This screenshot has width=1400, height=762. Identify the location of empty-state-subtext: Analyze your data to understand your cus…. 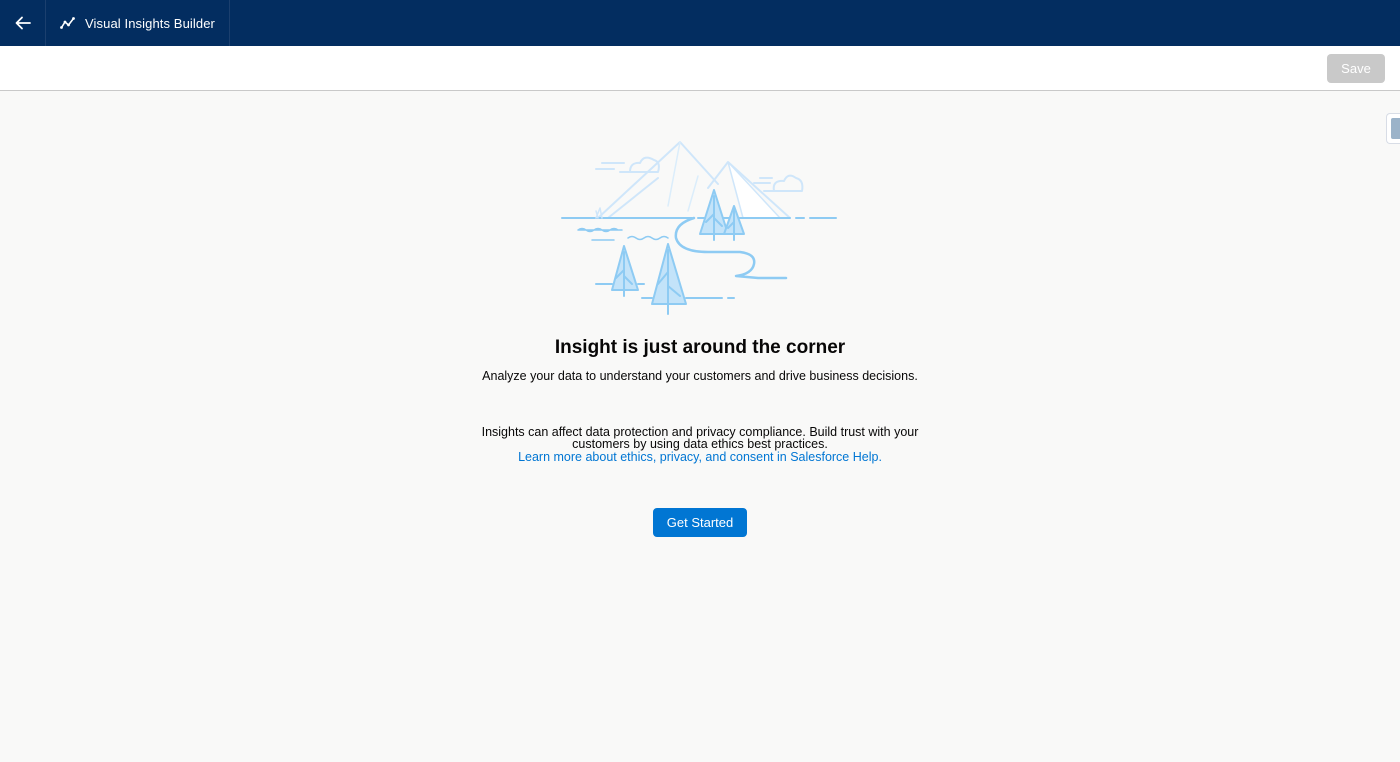
(700, 376).